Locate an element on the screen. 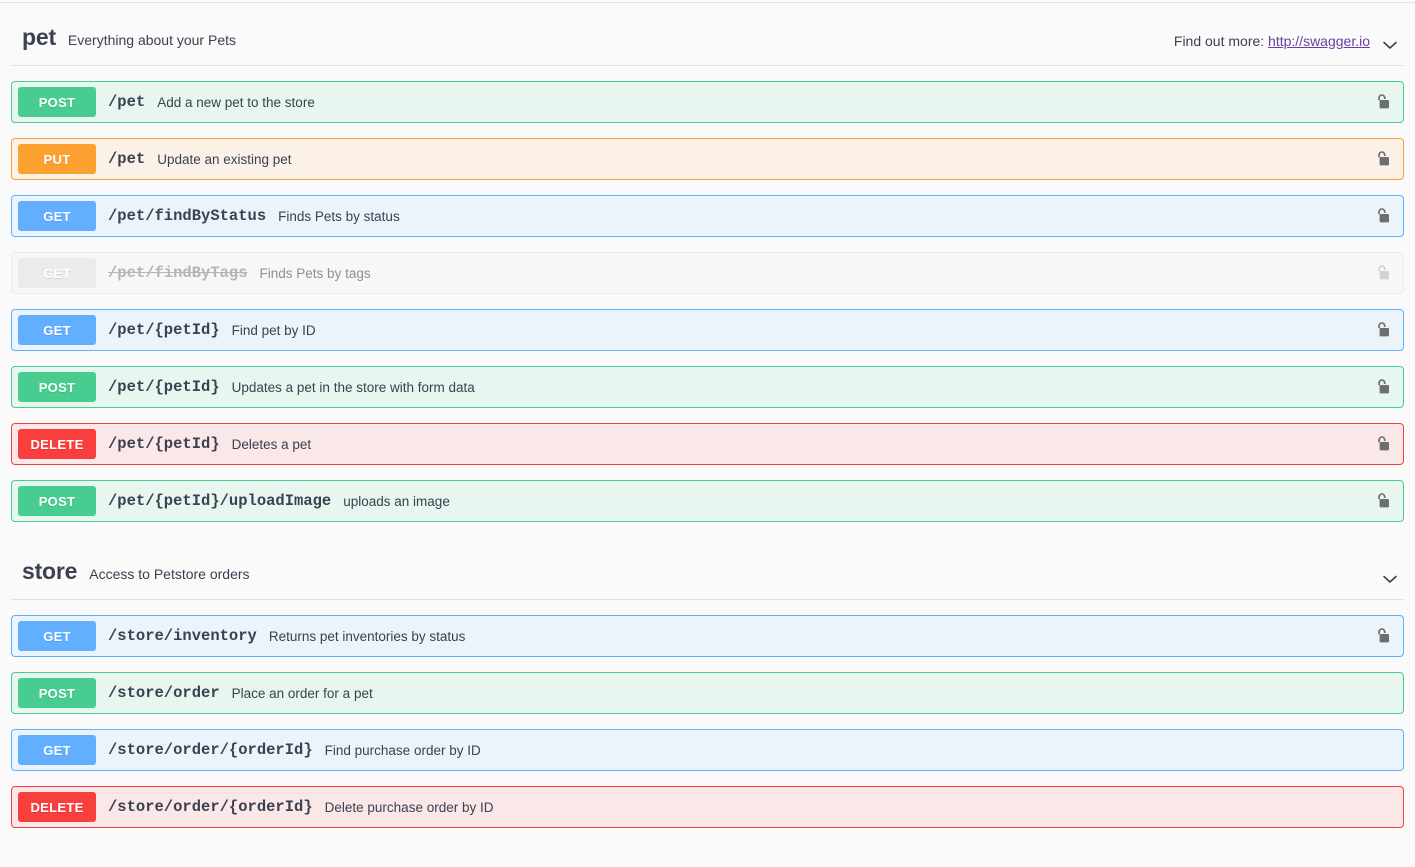 The height and width of the screenshot is (867, 1415). operation-row: DELETE/pet/{petId} Deletes a pet is located at coordinates (707, 444).